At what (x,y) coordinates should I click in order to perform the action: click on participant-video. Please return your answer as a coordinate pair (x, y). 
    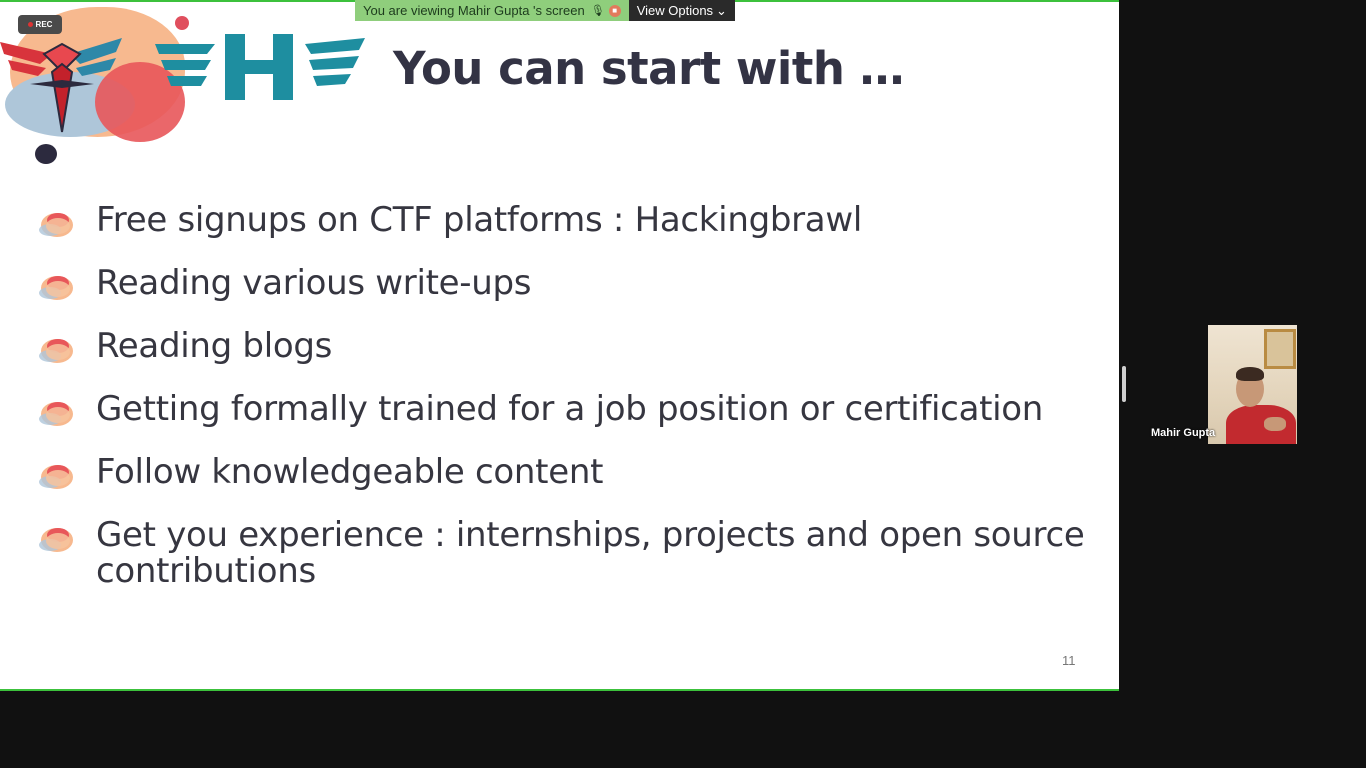
    Looking at the image, I should click on (1252, 384).